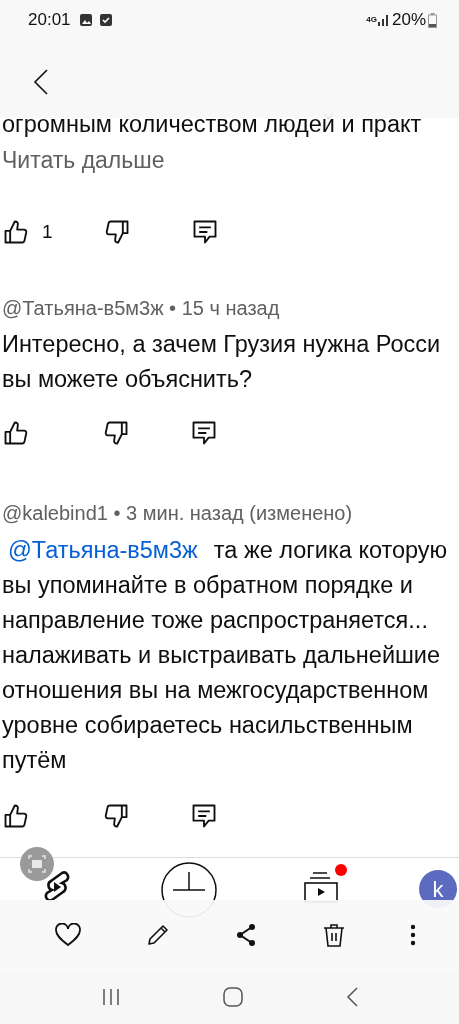 The width and height of the screenshot is (459, 1024). I want to click on share-icon, so click(246, 935).